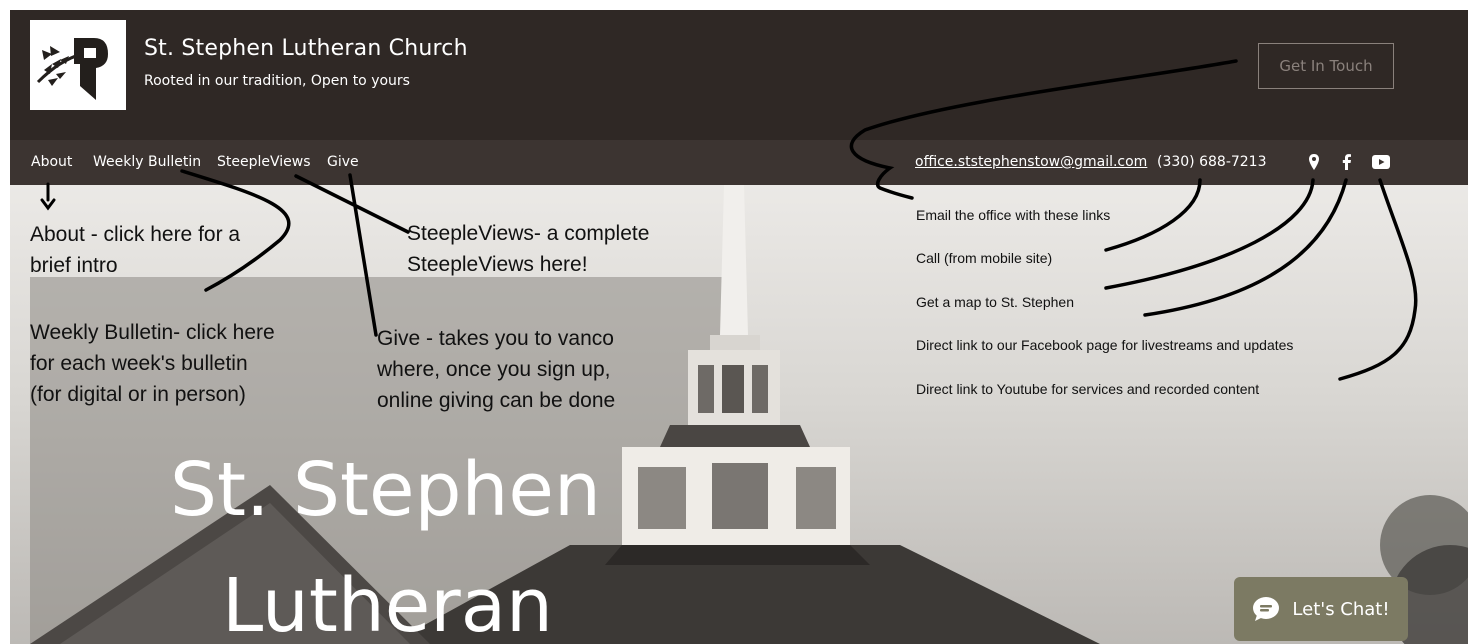 Image resolution: width=1468 pixels, height=644 pixels. What do you see at coordinates (1341, 609) in the screenshot?
I see `lets-chat-label: Let's Chat!` at bounding box center [1341, 609].